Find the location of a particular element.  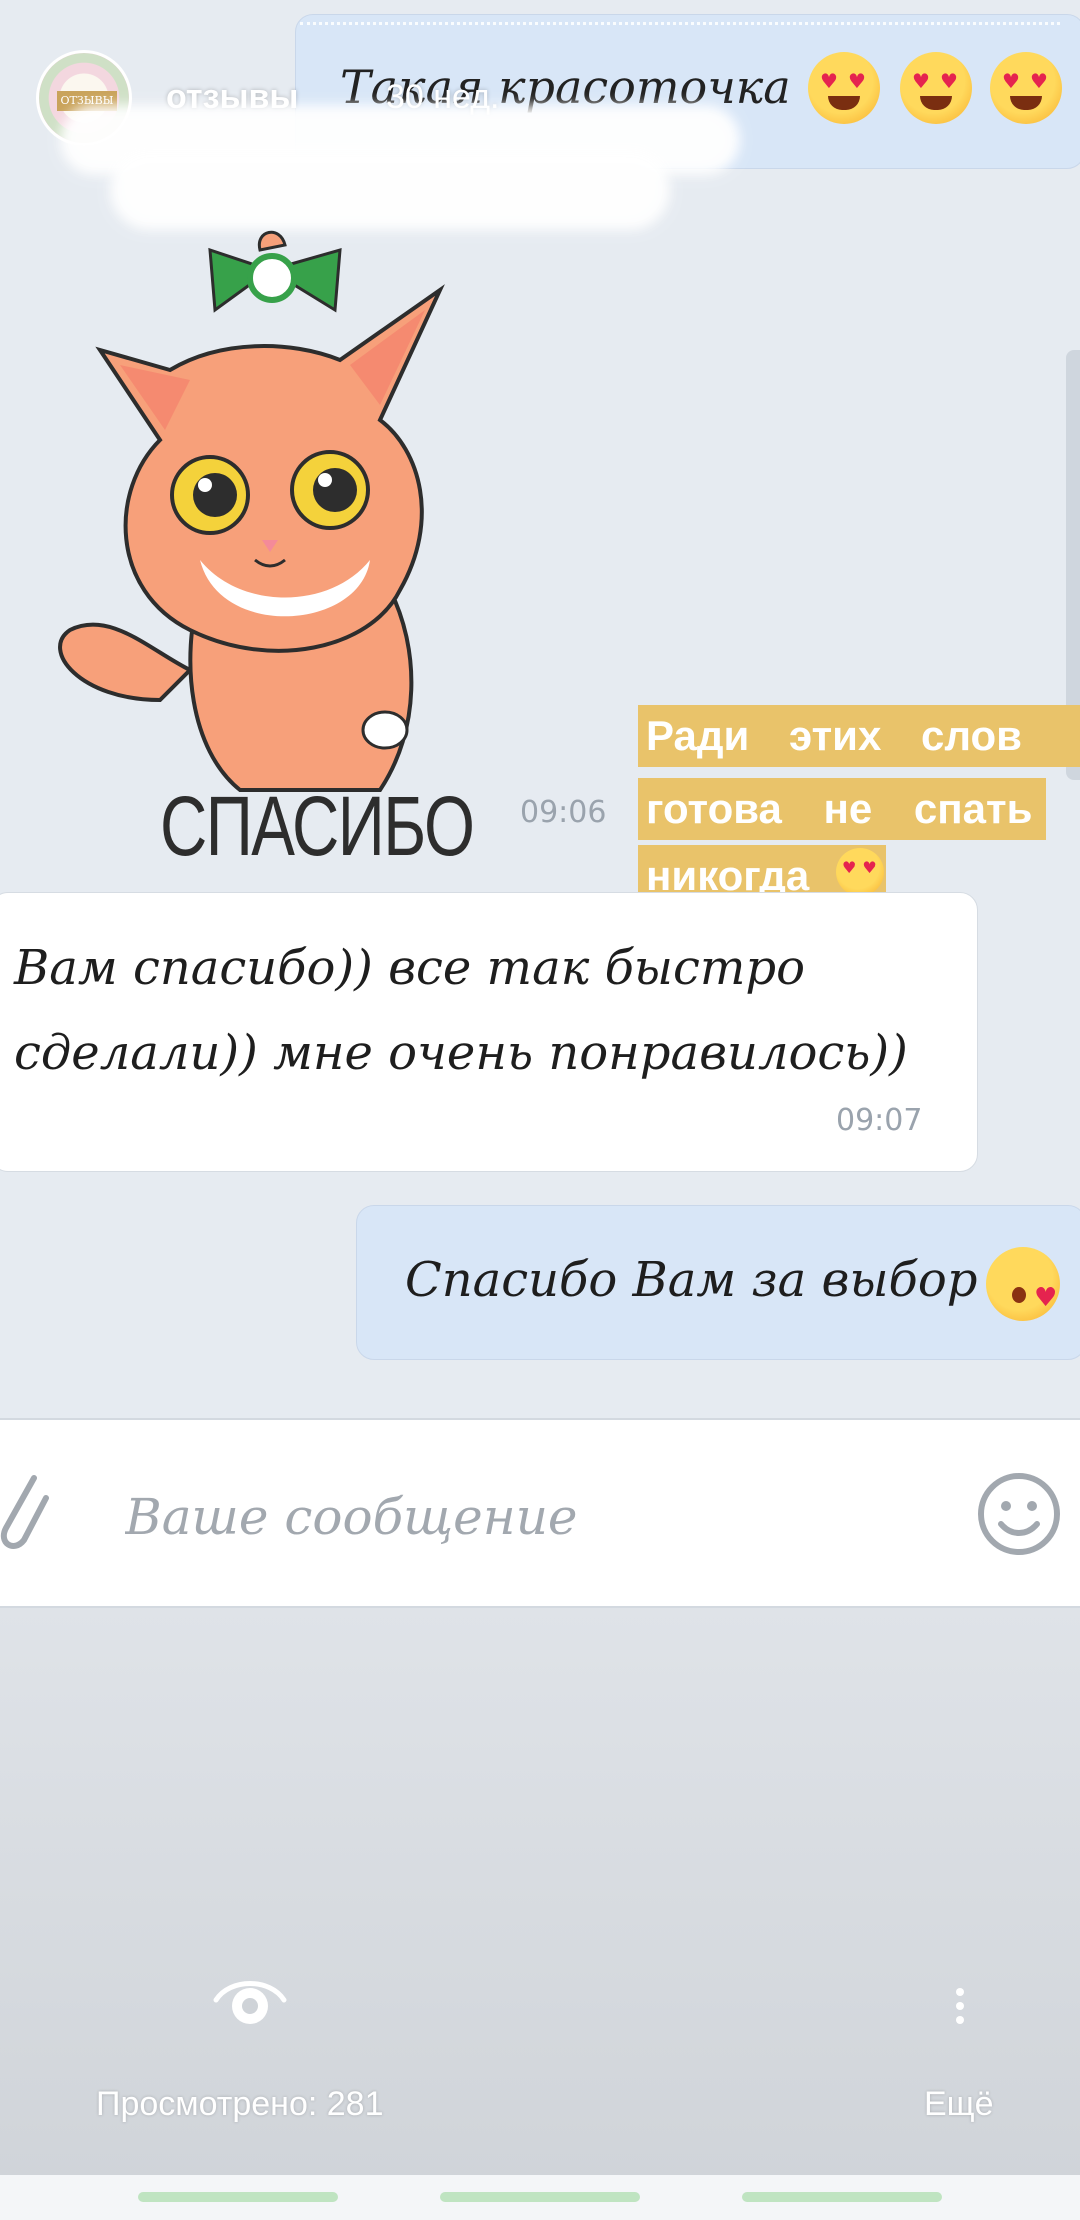

story-highlight-text-line: готова не спать is located at coordinates (842, 809).